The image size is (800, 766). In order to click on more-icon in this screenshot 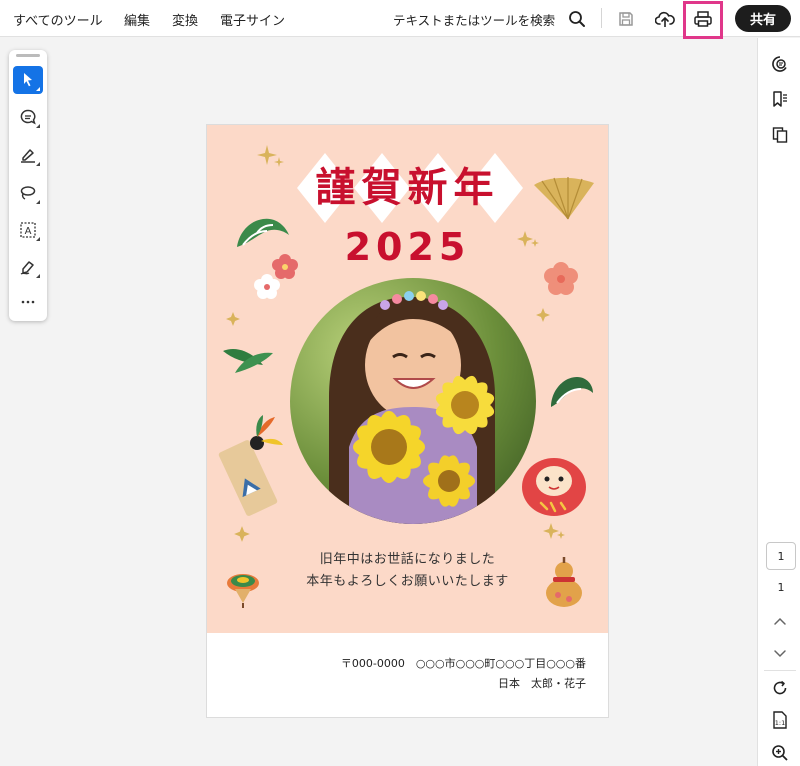, I will do `click(28, 302)`.